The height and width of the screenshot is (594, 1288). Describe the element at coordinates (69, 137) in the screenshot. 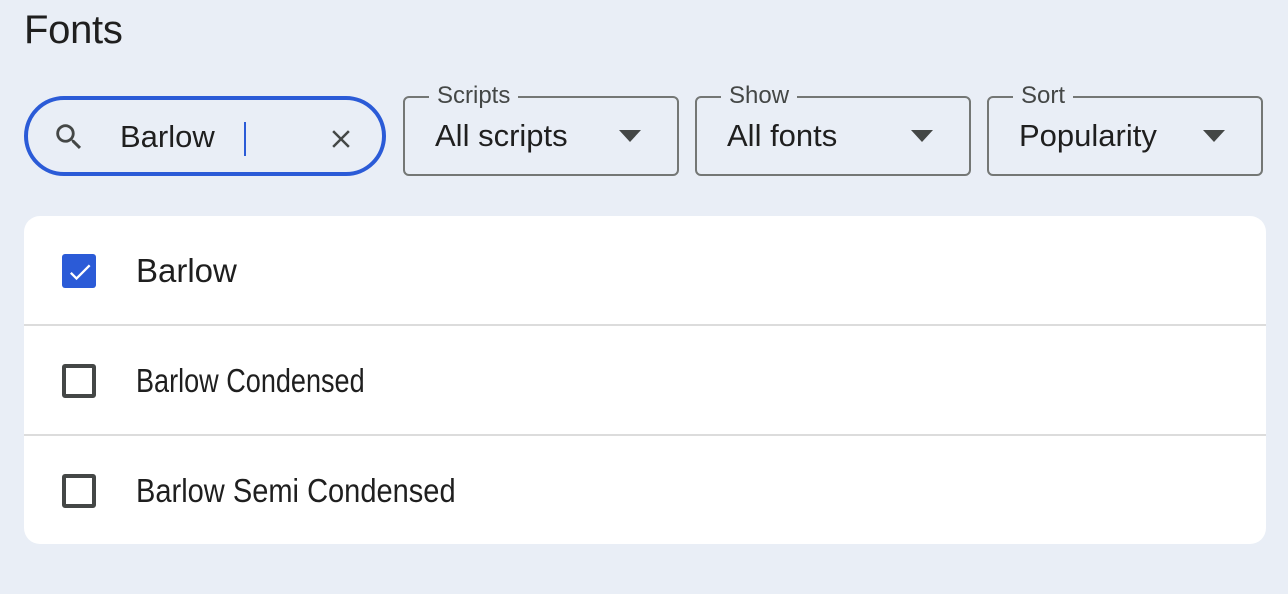

I see `search-icon` at that location.